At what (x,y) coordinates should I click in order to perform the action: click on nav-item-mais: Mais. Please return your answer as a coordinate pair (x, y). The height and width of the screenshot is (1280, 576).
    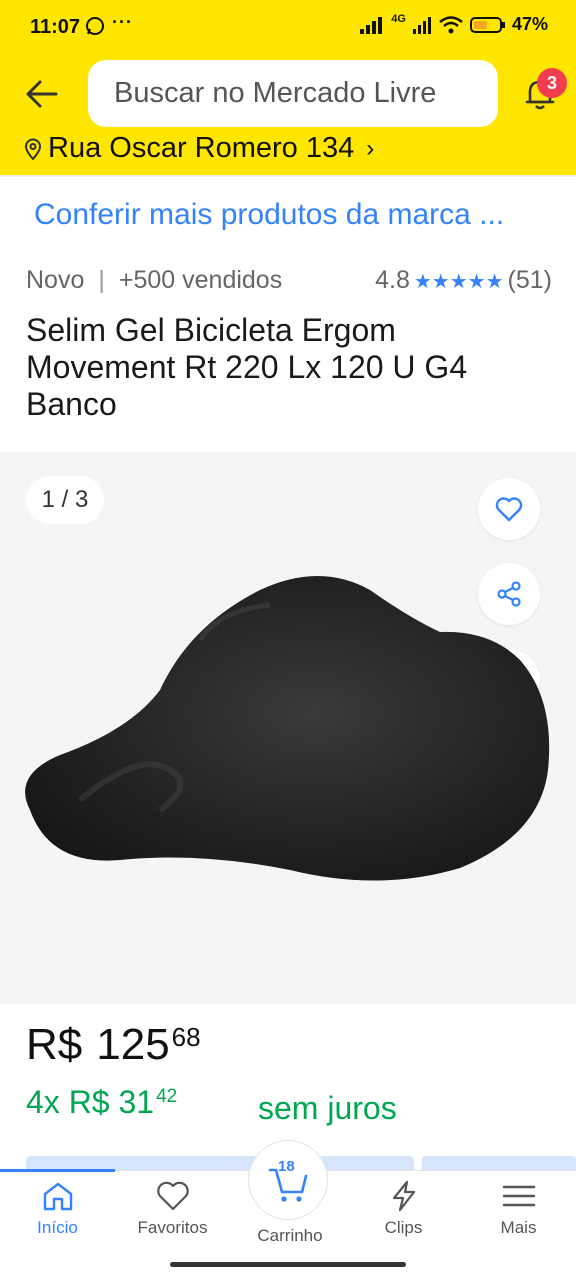
    Looking at the image, I should click on (518, 1215).